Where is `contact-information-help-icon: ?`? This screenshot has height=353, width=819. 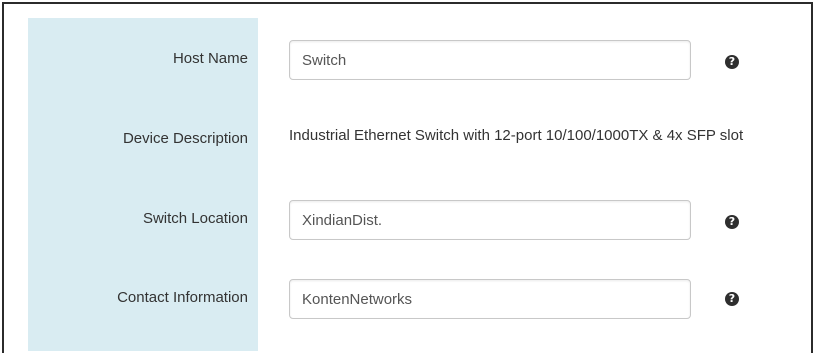 contact-information-help-icon: ? is located at coordinates (732, 299).